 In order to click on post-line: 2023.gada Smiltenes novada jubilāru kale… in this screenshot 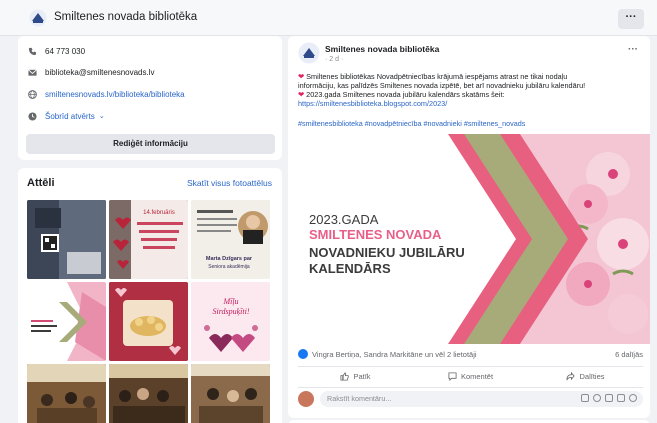, I will do `click(405, 94)`.